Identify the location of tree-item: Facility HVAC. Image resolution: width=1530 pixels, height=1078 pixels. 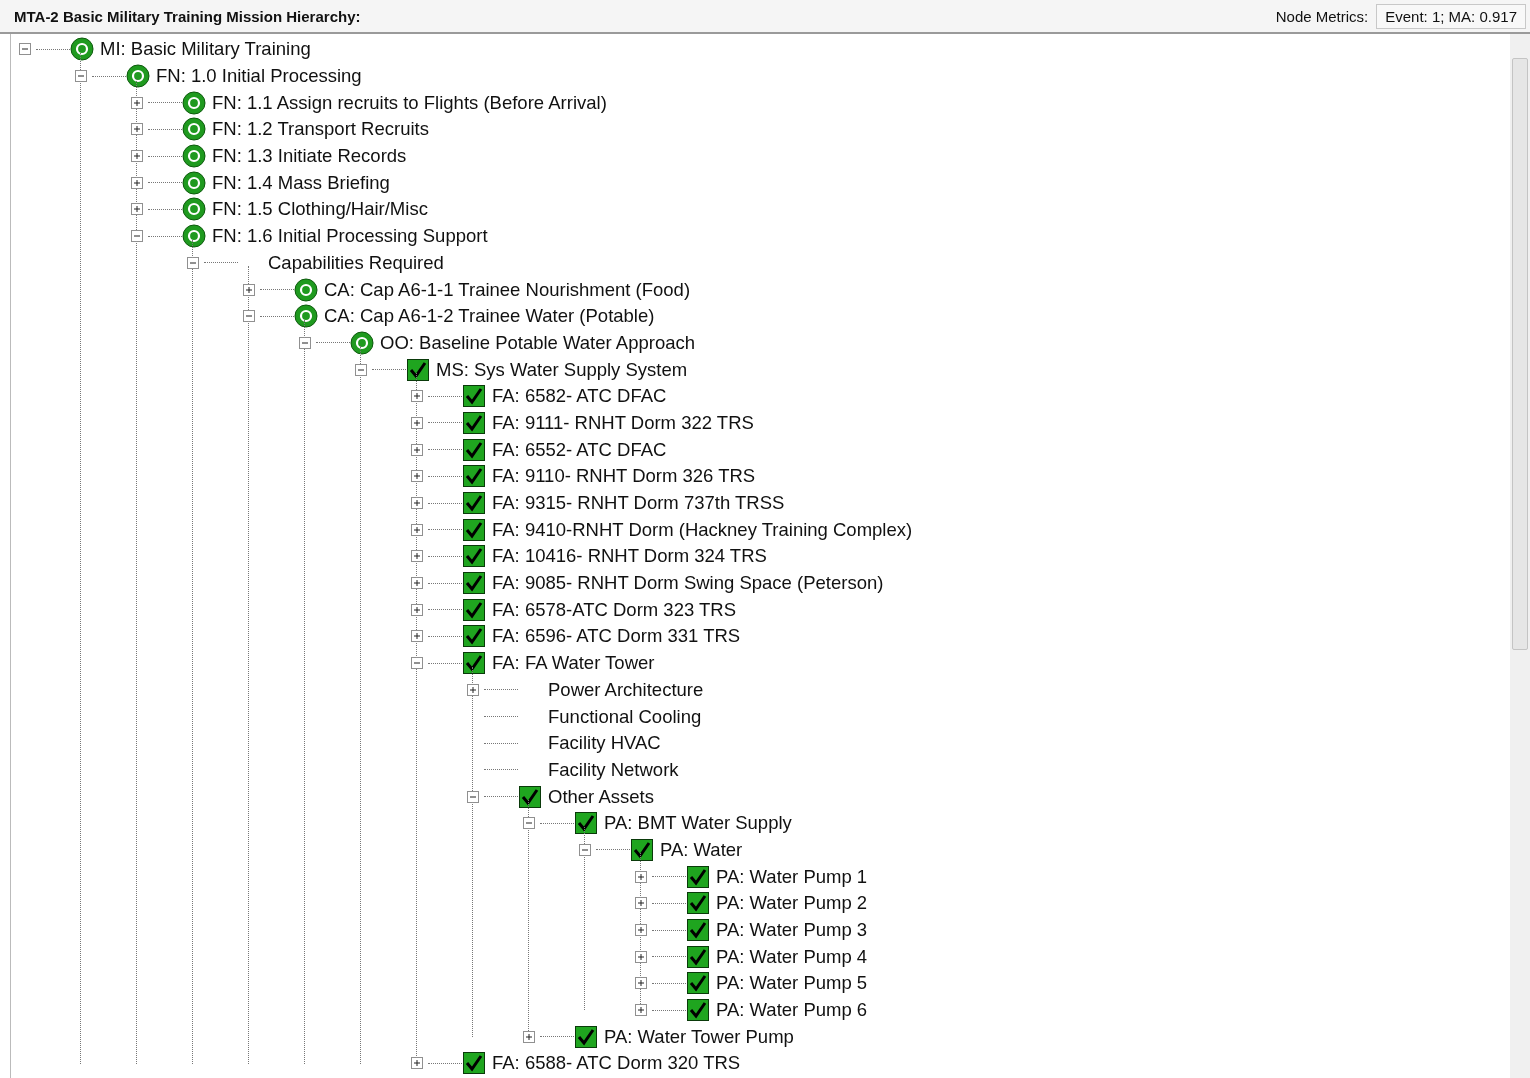
(604, 743).